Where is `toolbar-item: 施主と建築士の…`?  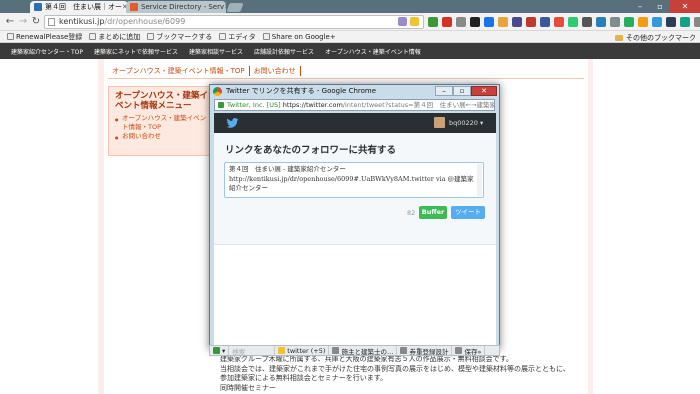 toolbar-item: 施主と建築士の… is located at coordinates (363, 351).